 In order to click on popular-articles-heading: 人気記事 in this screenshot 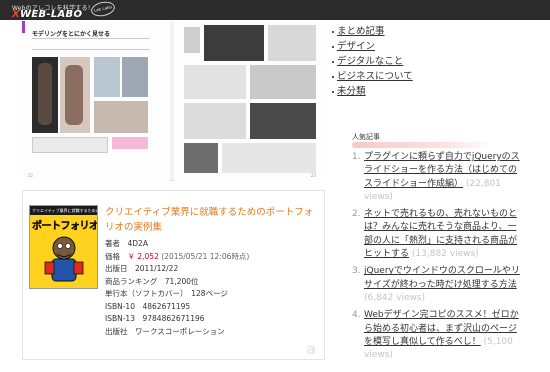, I will do `click(366, 137)`.